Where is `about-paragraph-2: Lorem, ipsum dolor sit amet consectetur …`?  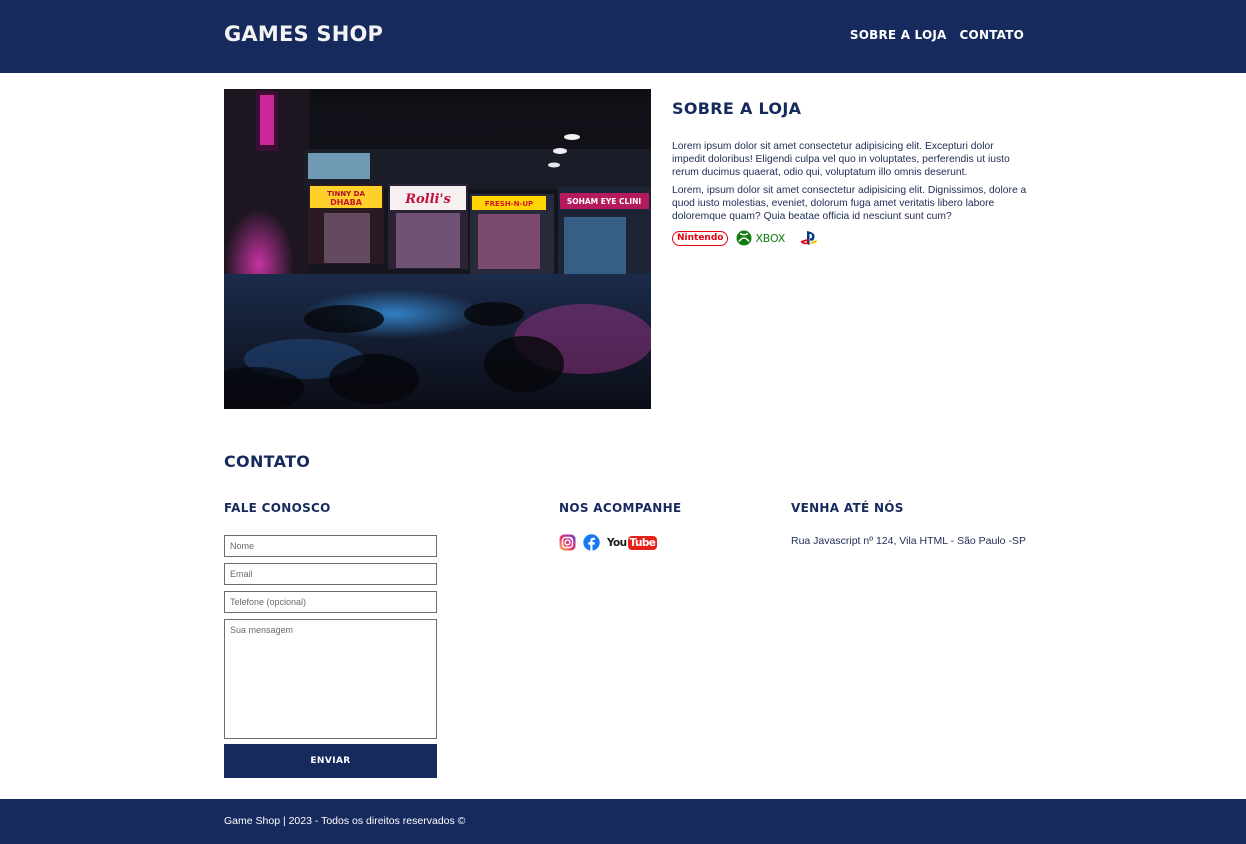
about-paragraph-2: Lorem, ipsum dolor sit amet consectetur … is located at coordinates (849, 203).